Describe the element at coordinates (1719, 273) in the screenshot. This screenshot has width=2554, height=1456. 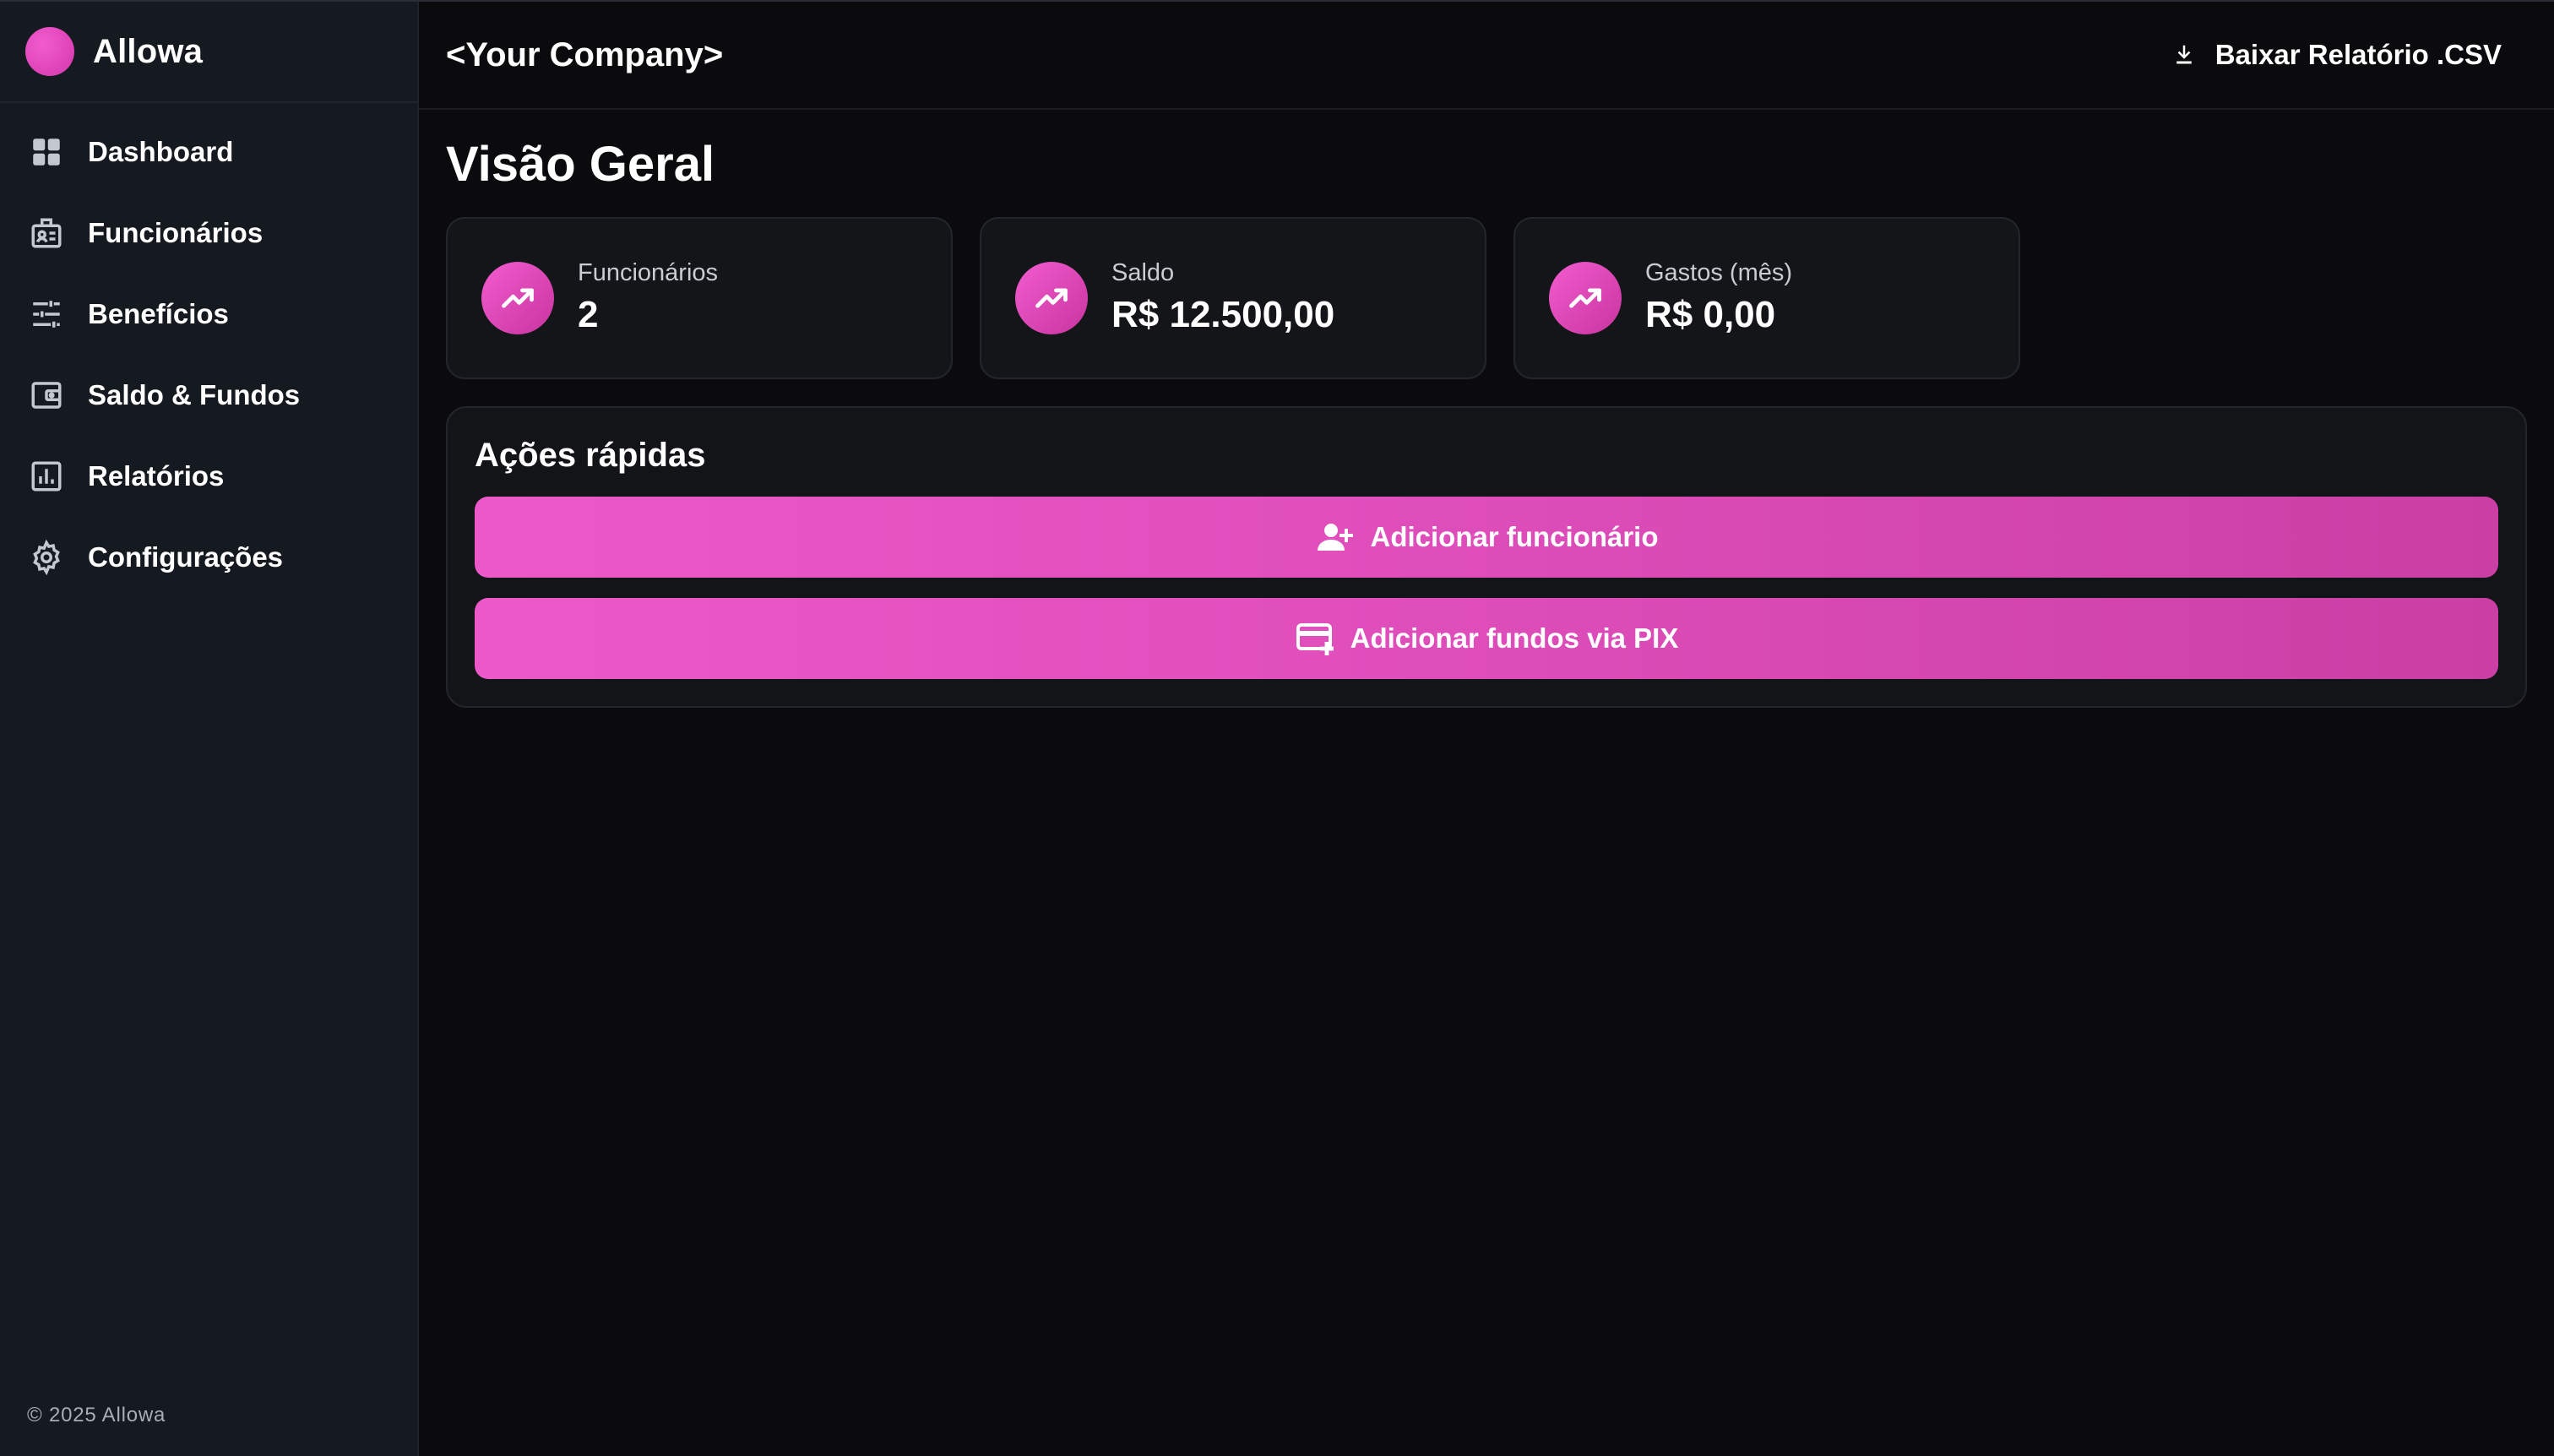
I see `stat-label: Gastos (mês)` at that location.